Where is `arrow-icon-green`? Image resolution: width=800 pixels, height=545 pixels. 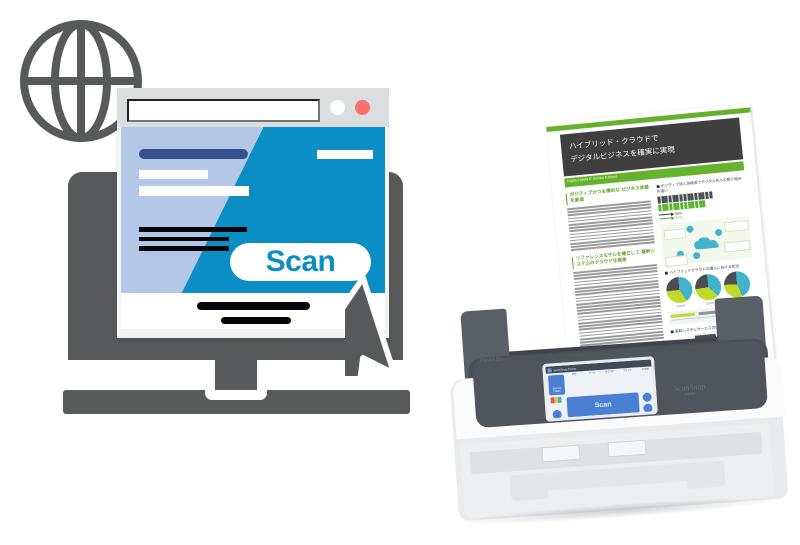 arrow-icon-green is located at coordinates (666, 219).